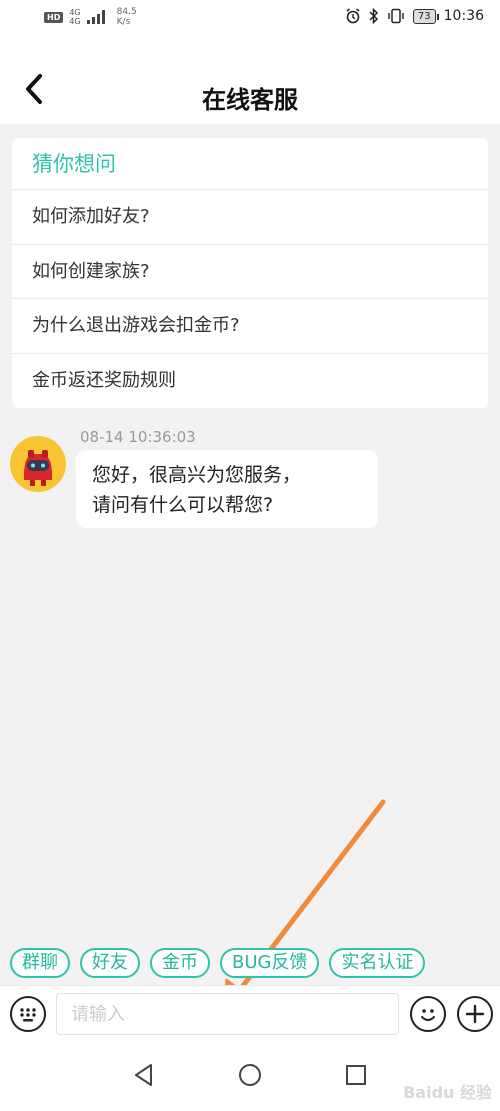 The width and height of the screenshot is (500, 1111). What do you see at coordinates (75, 21) in the screenshot?
I see `network-type-bottom: 4G` at bounding box center [75, 21].